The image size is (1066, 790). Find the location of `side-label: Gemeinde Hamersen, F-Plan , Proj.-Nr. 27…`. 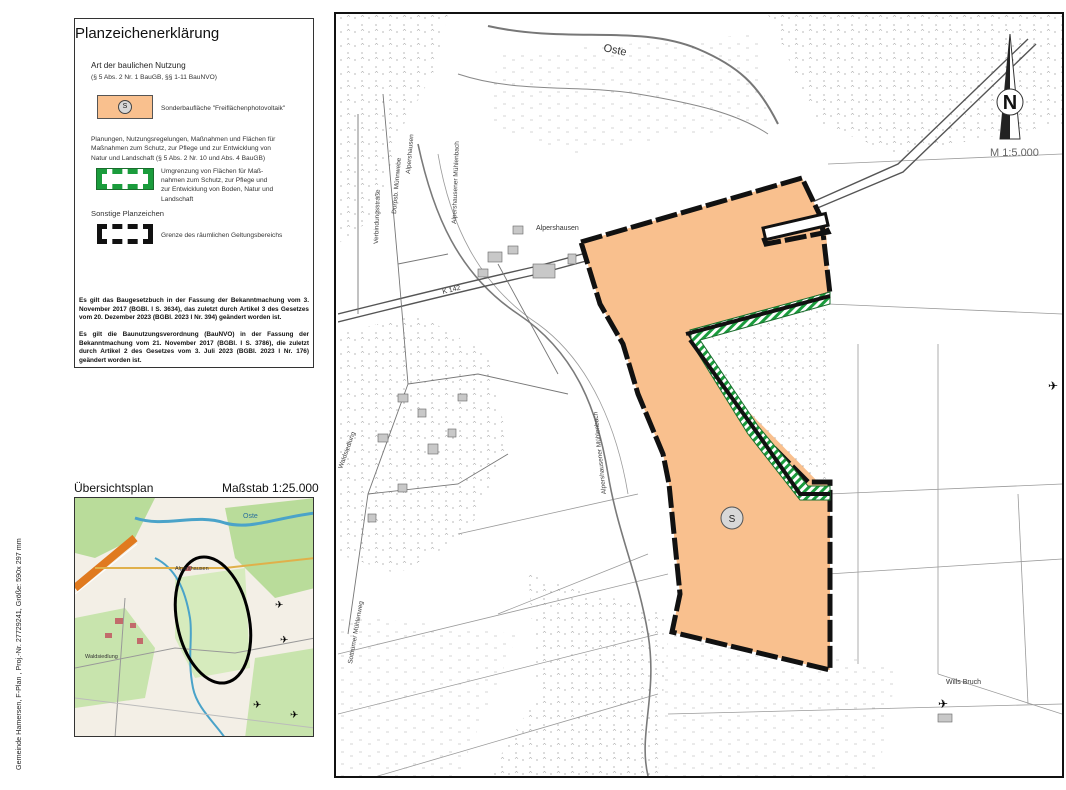

side-label: Gemeinde Hamersen, F-Plan , Proj.-Nr. 27… is located at coordinates (14, 625).